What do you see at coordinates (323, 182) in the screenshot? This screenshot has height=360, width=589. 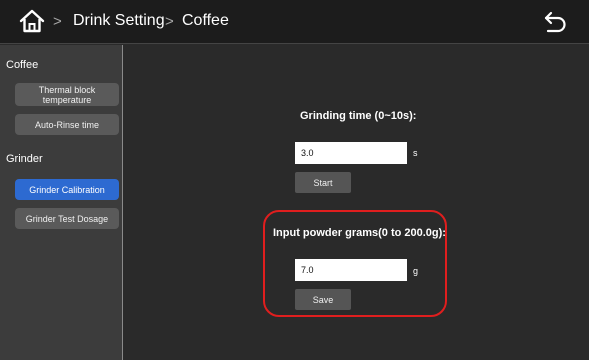 I see `start-button: Start` at bounding box center [323, 182].